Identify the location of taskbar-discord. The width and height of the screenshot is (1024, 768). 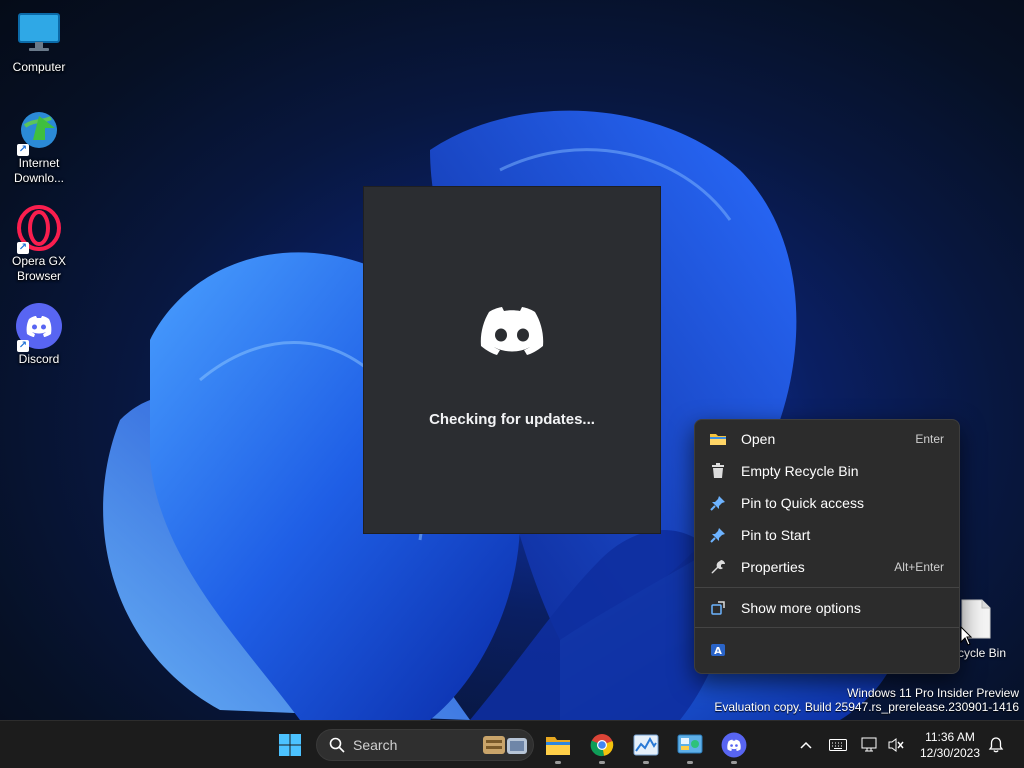
(734, 745).